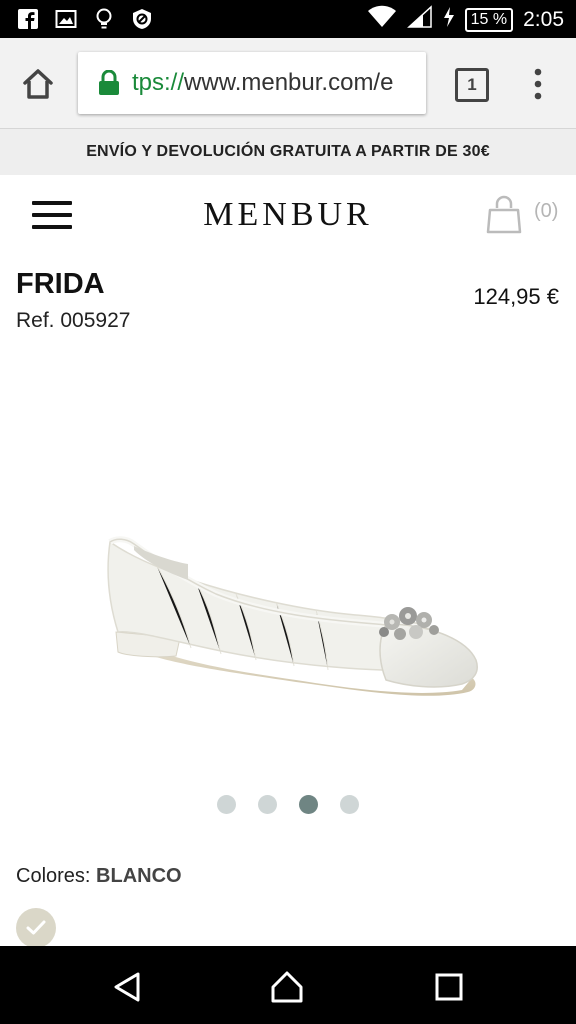  Describe the element at coordinates (449, 20) in the screenshot. I see `charging-icon` at that location.